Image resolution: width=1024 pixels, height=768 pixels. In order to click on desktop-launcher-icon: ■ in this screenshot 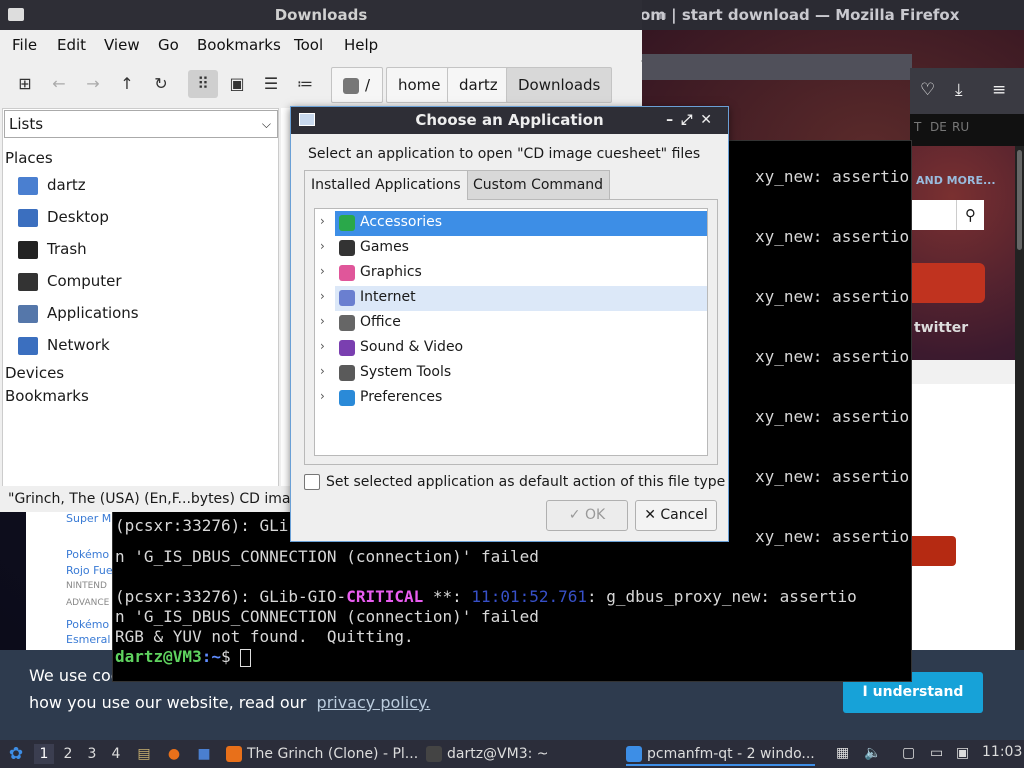, I will do `click(204, 754)`.